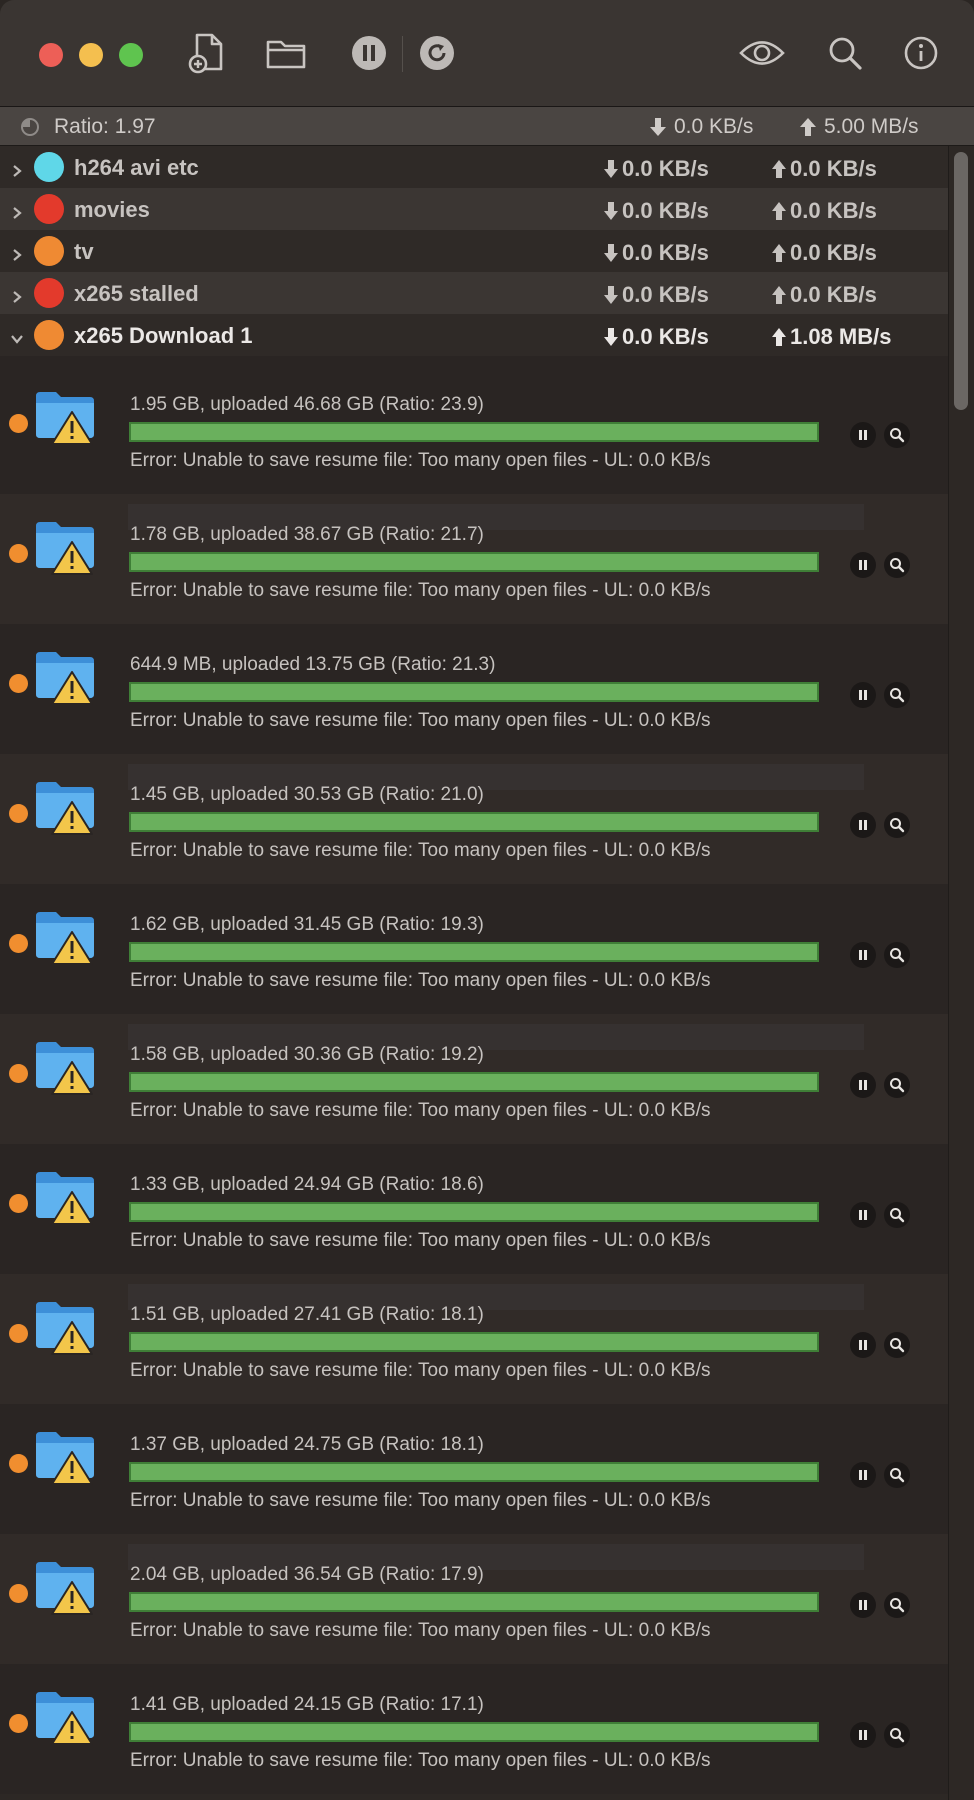 The width and height of the screenshot is (974, 1800). What do you see at coordinates (207, 53) in the screenshot?
I see `add-torrent-button` at bounding box center [207, 53].